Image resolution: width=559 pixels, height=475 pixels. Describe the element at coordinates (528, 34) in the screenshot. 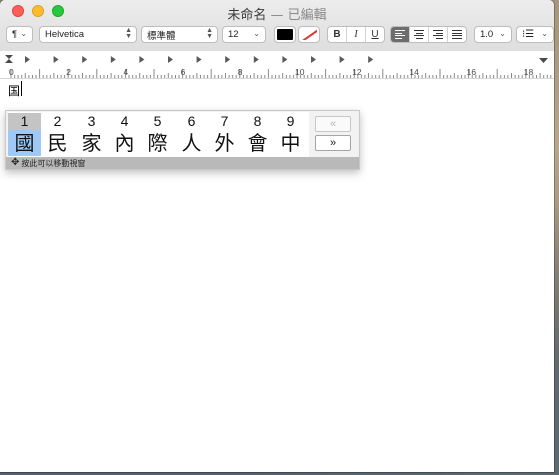

I see `list-bullets-icon: ⁝☰` at that location.